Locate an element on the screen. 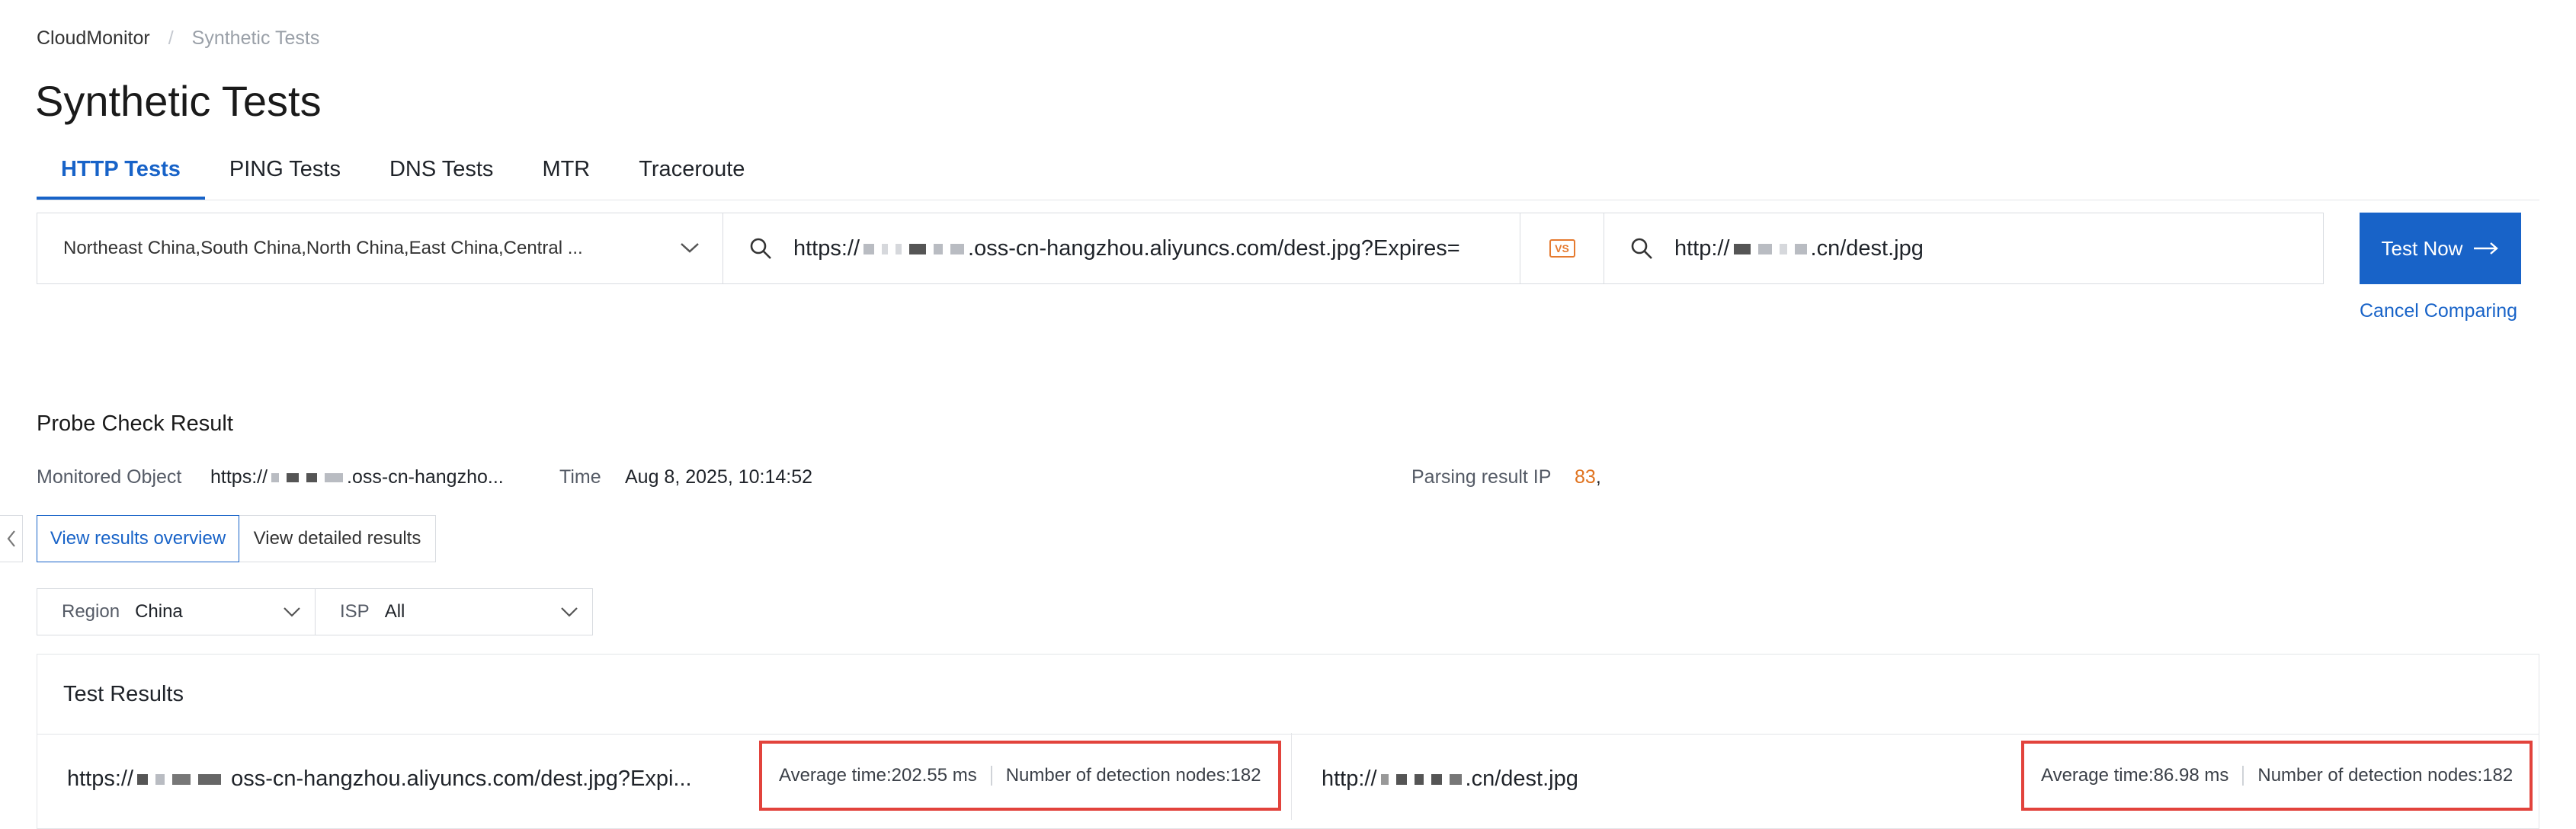  tab-ping-tests: PING Tests is located at coordinates (285, 172).